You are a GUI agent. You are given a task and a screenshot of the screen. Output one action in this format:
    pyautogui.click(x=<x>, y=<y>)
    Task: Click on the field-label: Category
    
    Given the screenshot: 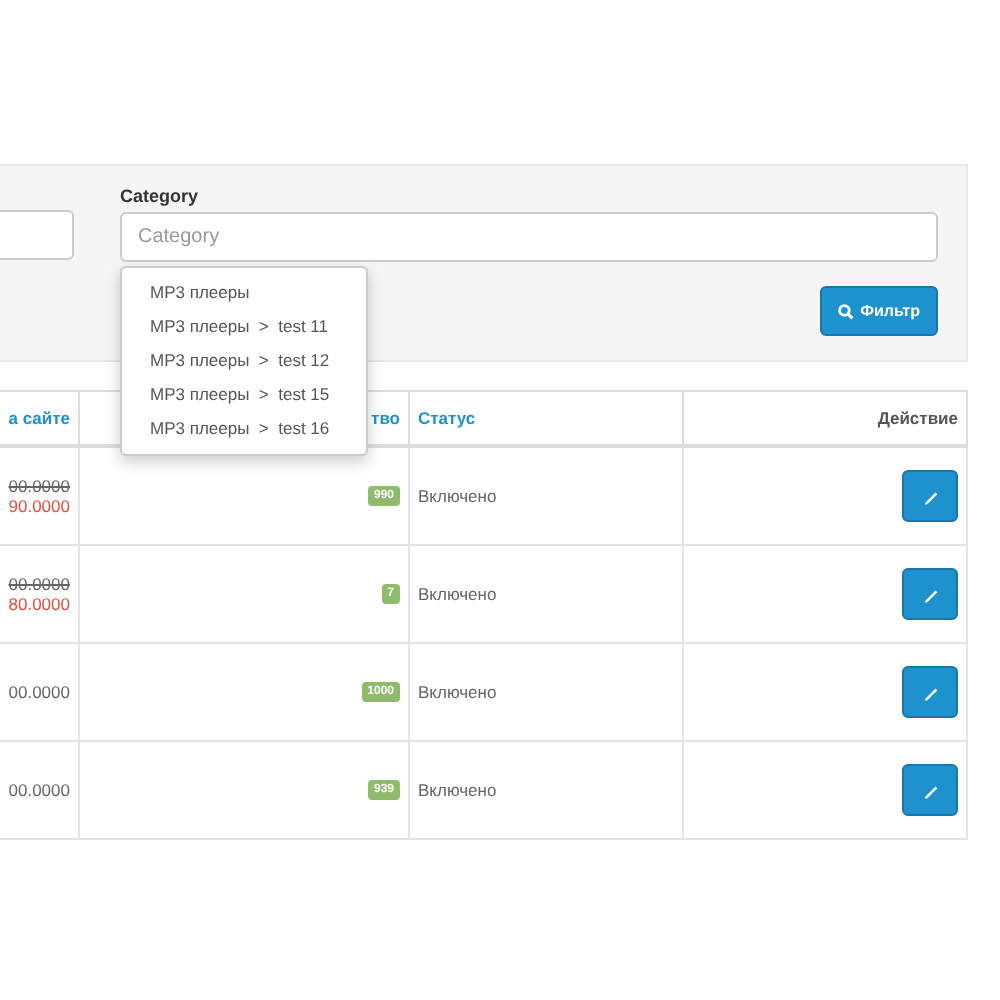 What is the action you would take?
    pyautogui.click(x=160, y=198)
    